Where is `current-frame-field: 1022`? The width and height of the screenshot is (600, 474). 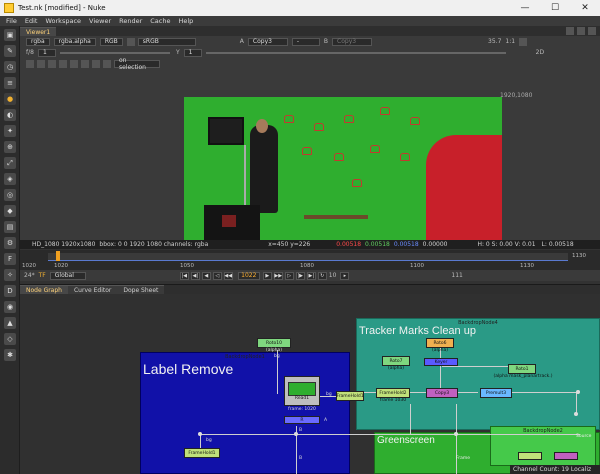 current-frame-field: 1022 is located at coordinates (248, 275).